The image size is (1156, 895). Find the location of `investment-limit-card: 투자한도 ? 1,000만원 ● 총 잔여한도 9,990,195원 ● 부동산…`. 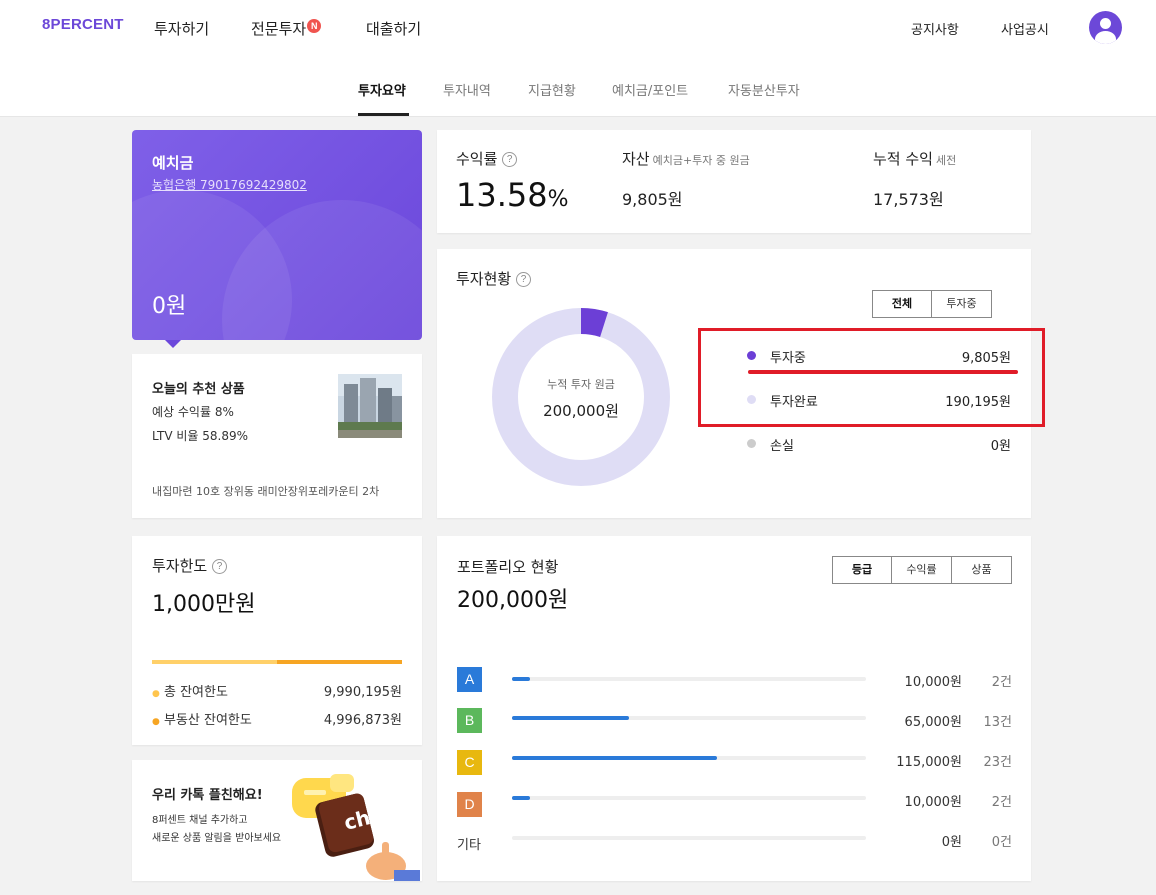

investment-limit-card: 투자한도 ? 1,000만원 ● 총 잔여한도 9,990,195원 ● 부동산… is located at coordinates (277, 640).